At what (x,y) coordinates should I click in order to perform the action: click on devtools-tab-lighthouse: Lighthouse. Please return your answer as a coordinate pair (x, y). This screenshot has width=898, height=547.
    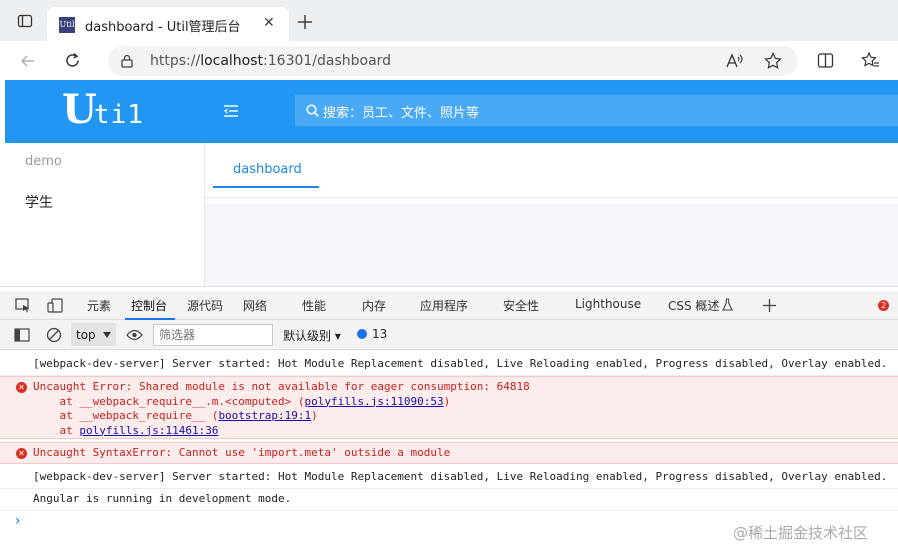
    Looking at the image, I should click on (608, 304).